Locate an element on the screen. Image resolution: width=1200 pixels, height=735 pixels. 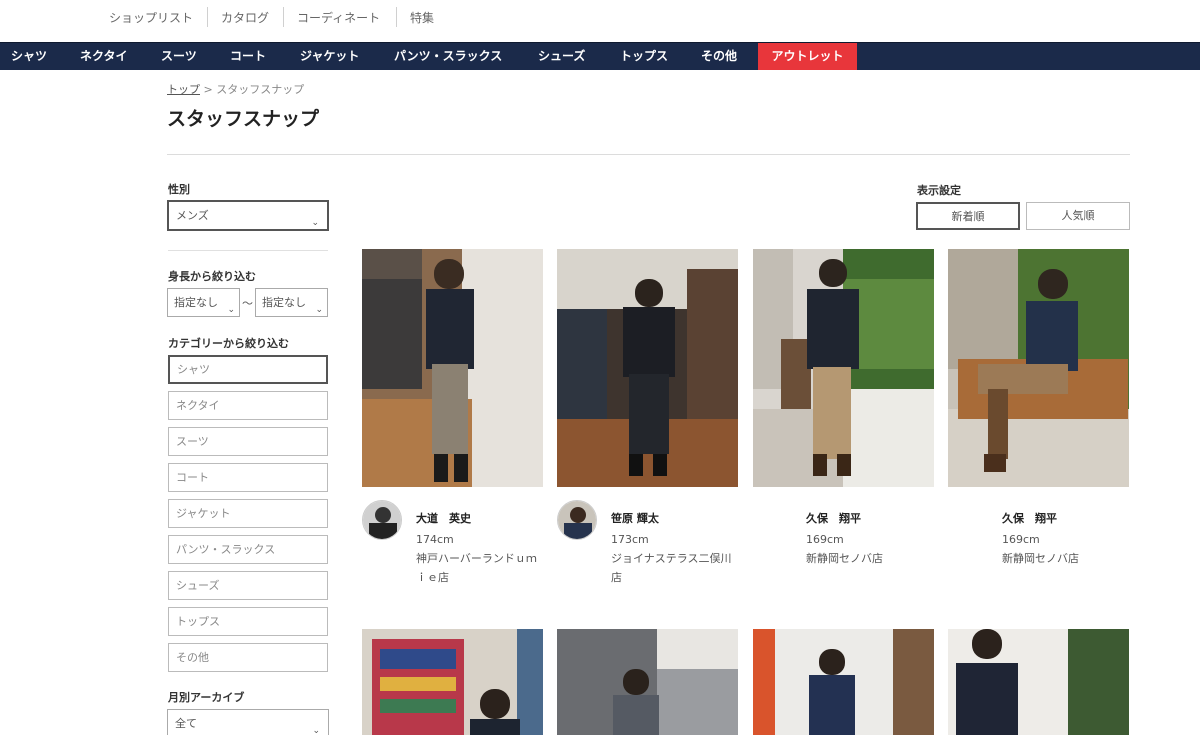
height-from-select: 指定なし ⌄ is located at coordinates (203, 302).